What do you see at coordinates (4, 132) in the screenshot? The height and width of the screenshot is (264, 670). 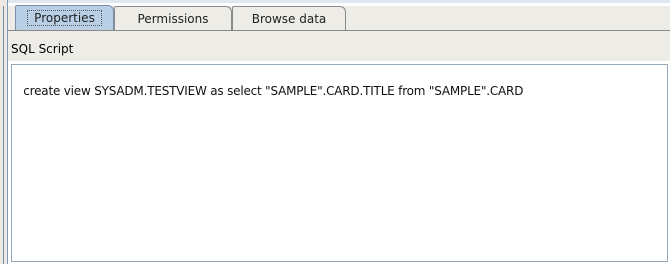 I see `window-left-border` at bounding box center [4, 132].